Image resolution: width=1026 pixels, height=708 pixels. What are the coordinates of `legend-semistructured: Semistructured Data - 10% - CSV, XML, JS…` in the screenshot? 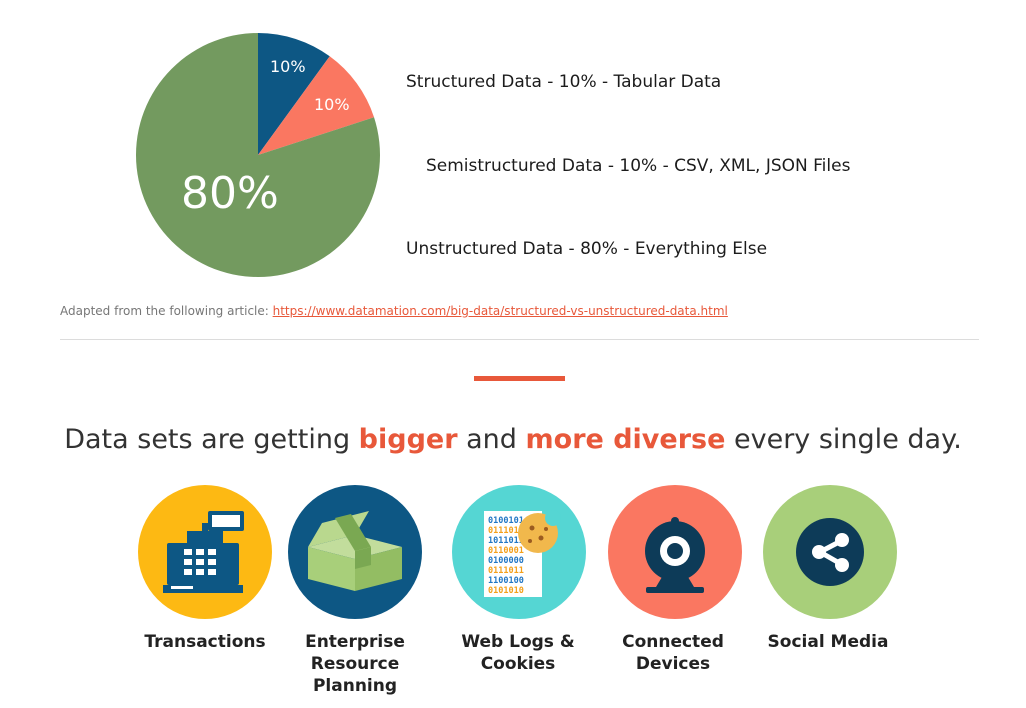 It's located at (638, 166).